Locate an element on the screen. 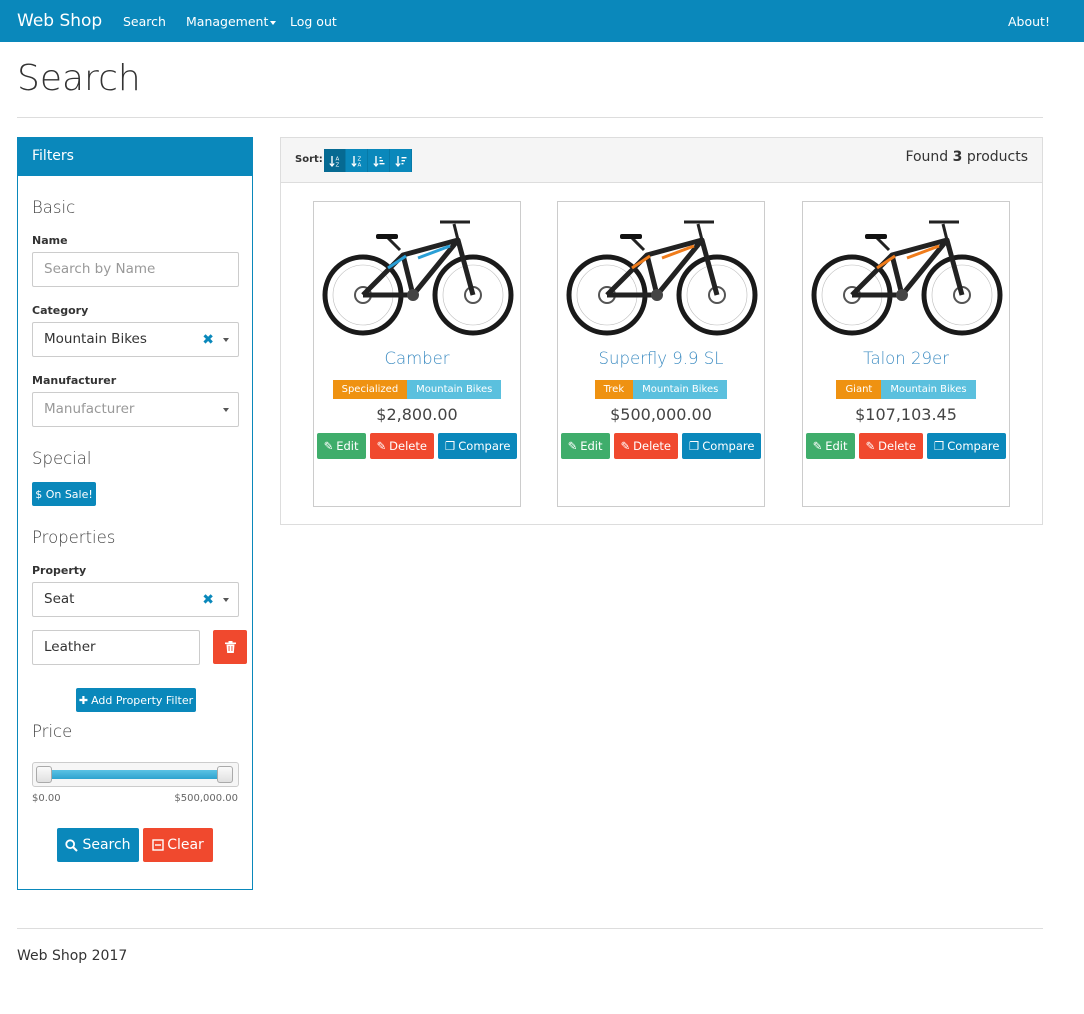 Image resolution: width=1084 pixels, height=1014 pixels. trash-icon is located at coordinates (230, 647).